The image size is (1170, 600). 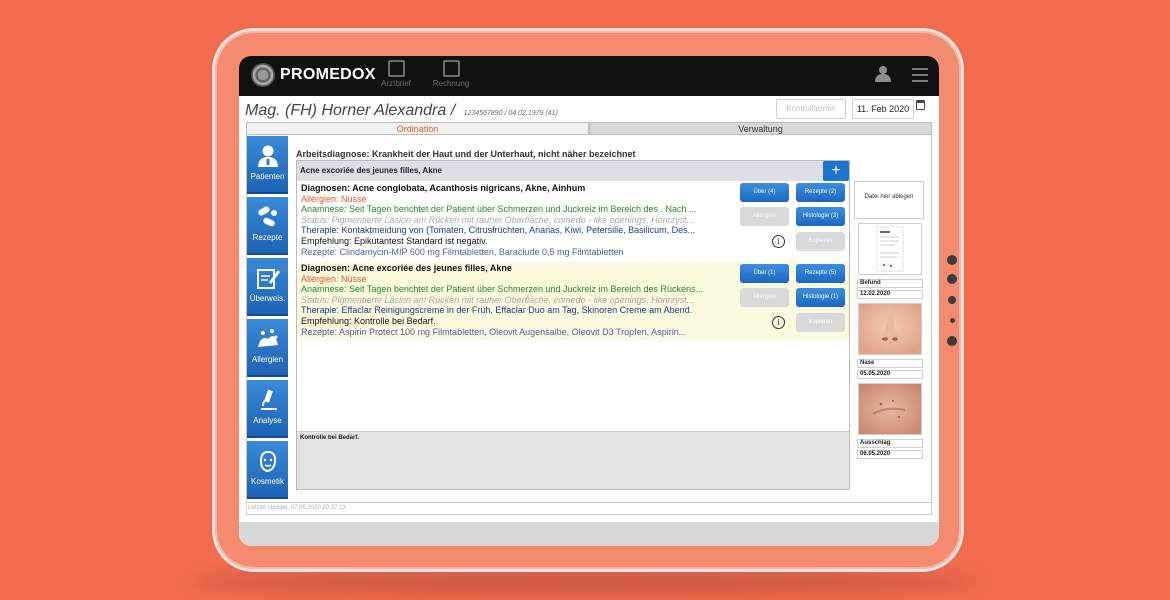 What do you see at coordinates (417, 128) in the screenshot?
I see `tab-ordination: Ordination` at bounding box center [417, 128].